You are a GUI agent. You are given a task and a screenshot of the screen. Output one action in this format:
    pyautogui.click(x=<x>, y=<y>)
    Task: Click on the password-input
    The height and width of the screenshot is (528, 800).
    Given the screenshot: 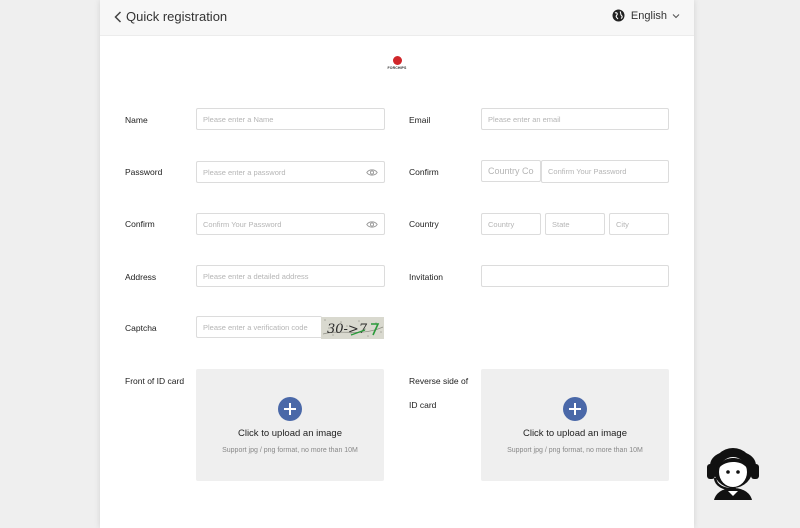 What is the action you would take?
    pyautogui.click(x=290, y=172)
    